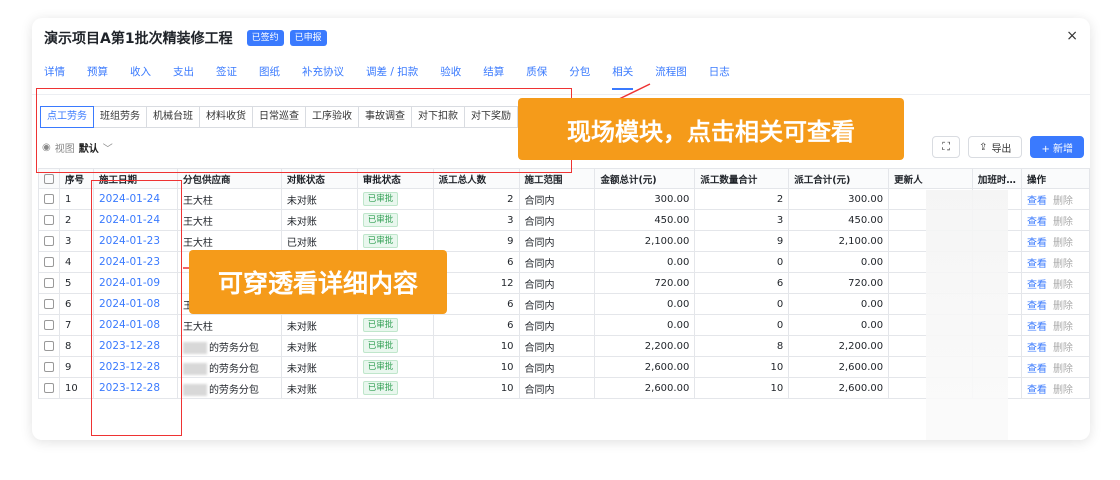  I want to click on cell-date: 2024-01-09, so click(135, 283).